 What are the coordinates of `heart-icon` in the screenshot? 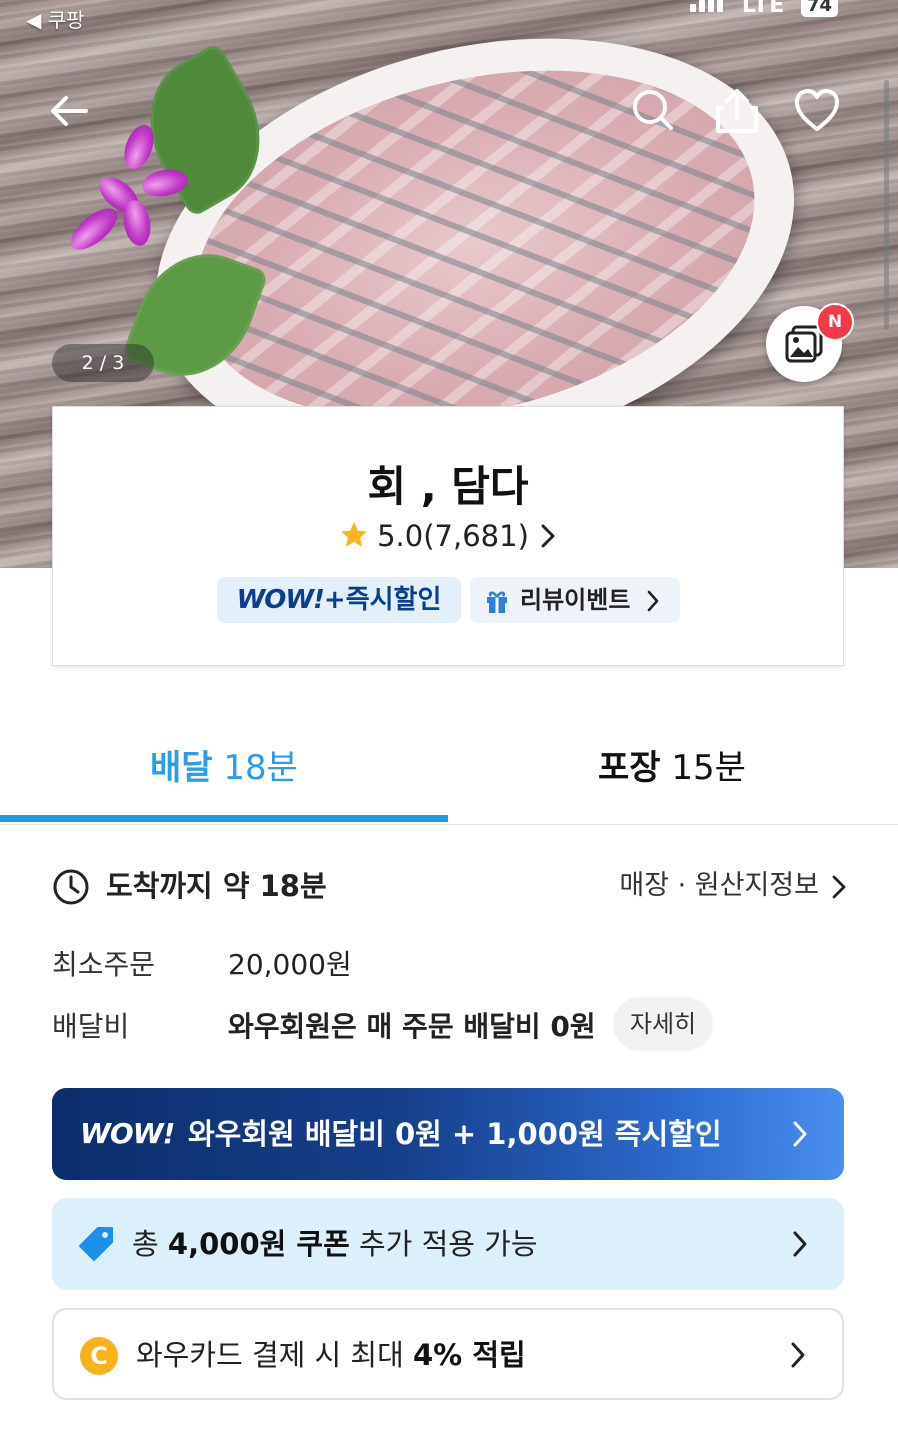 It's located at (817, 111).